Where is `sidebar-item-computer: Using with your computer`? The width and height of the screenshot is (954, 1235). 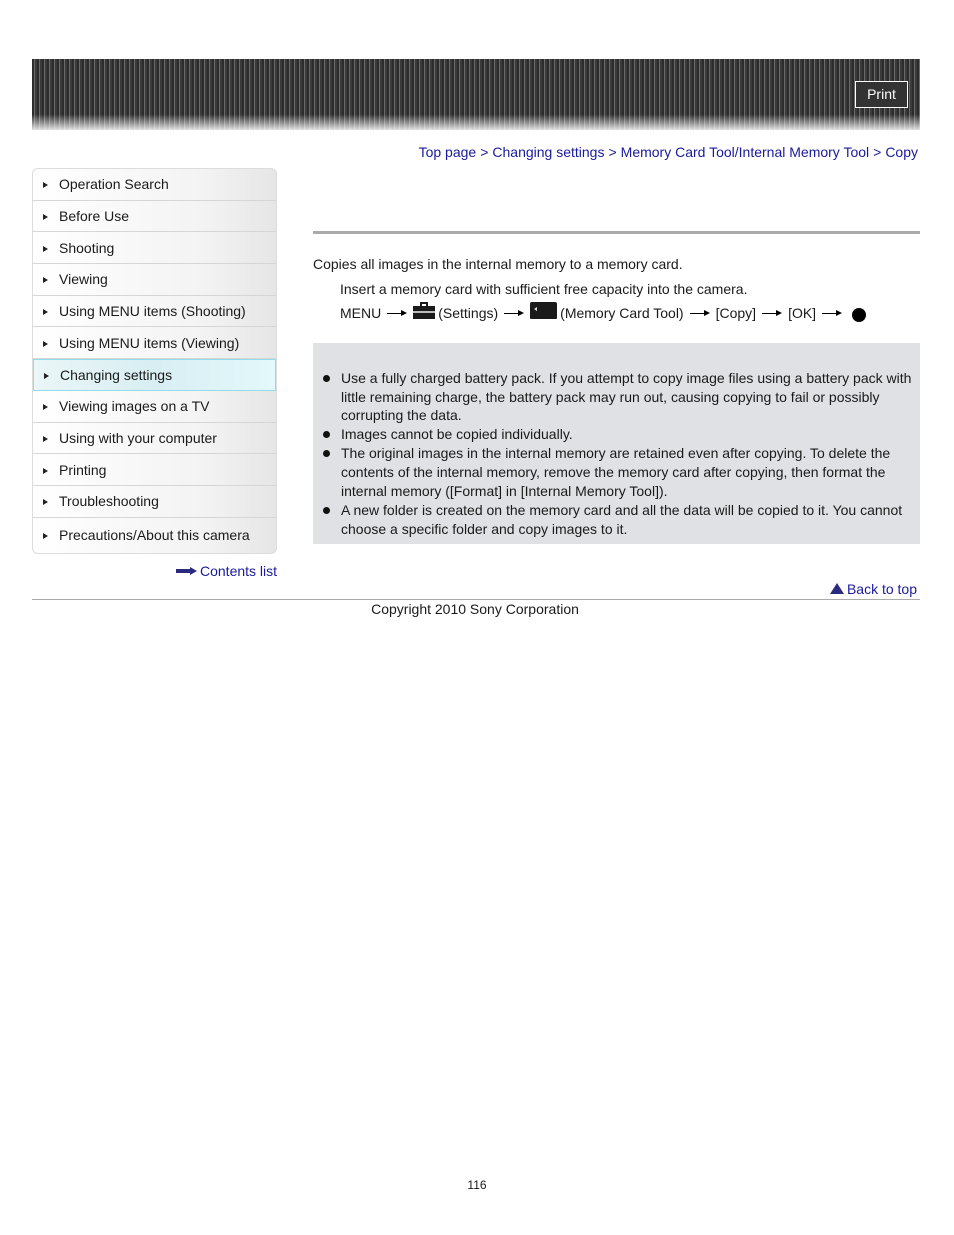
sidebar-item-computer: Using with your computer is located at coordinates (154, 439).